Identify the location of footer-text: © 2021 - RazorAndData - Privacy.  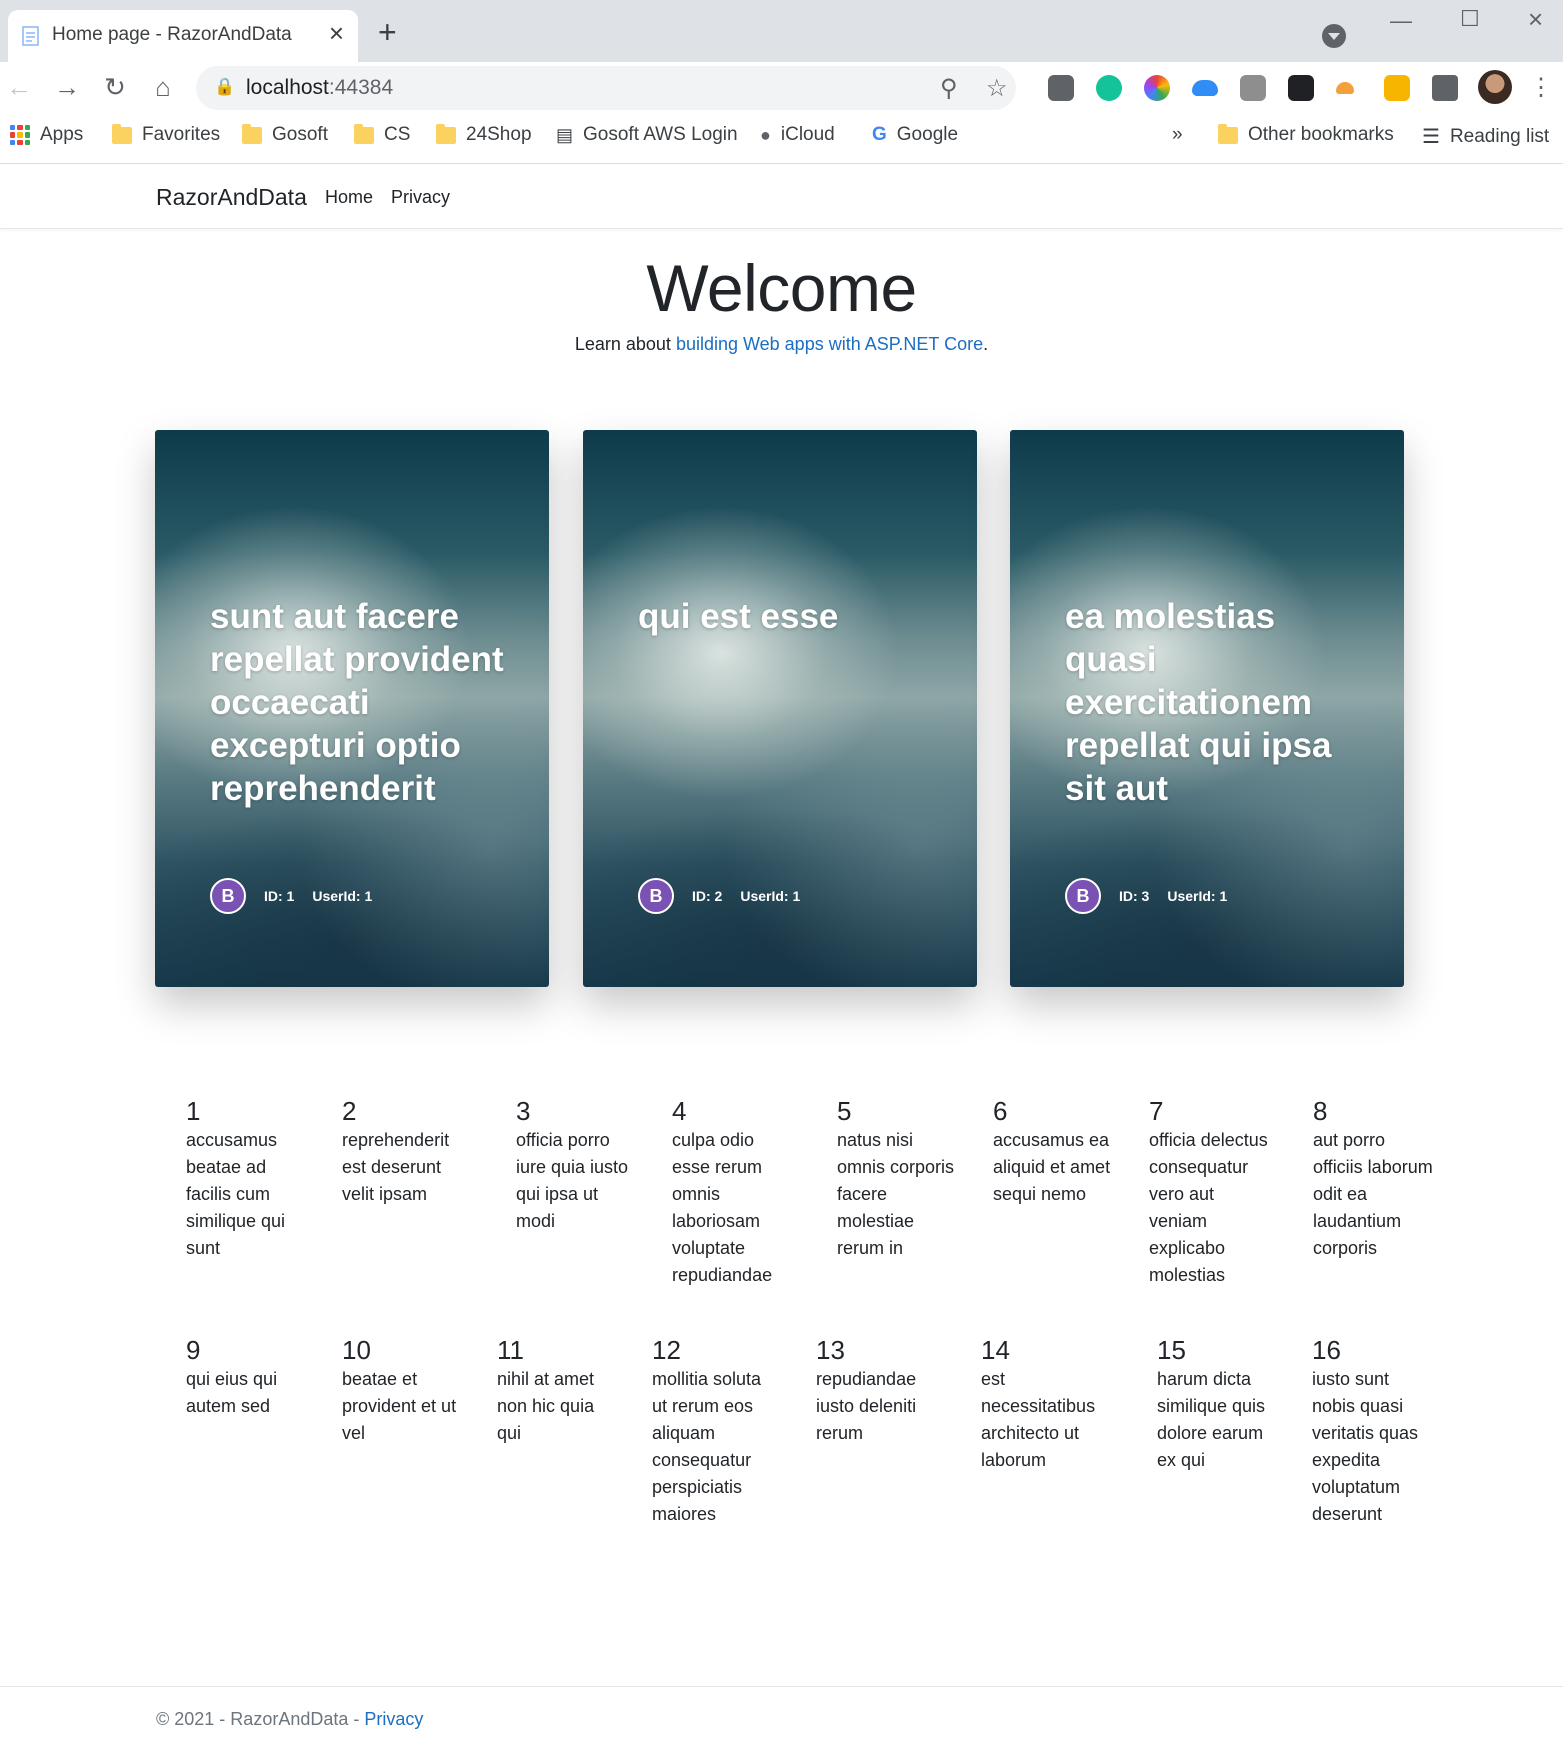
(290, 1719).